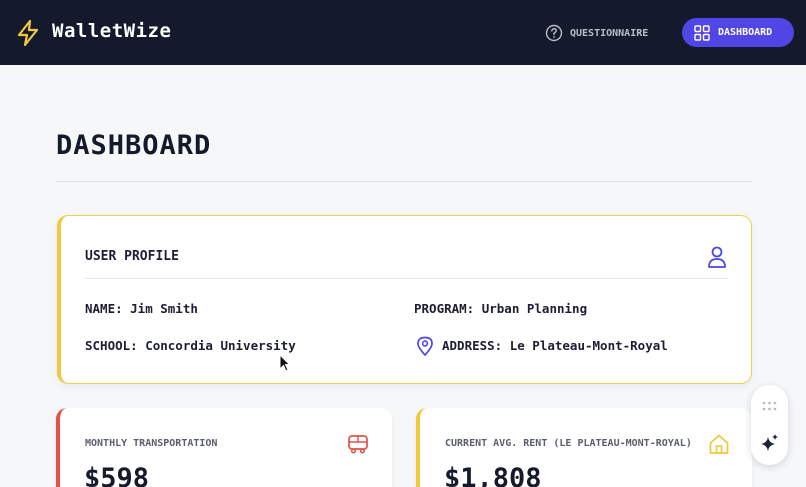 The width and height of the screenshot is (806, 487). What do you see at coordinates (284, 363) in the screenshot?
I see `mouse-cursor-icon` at bounding box center [284, 363].